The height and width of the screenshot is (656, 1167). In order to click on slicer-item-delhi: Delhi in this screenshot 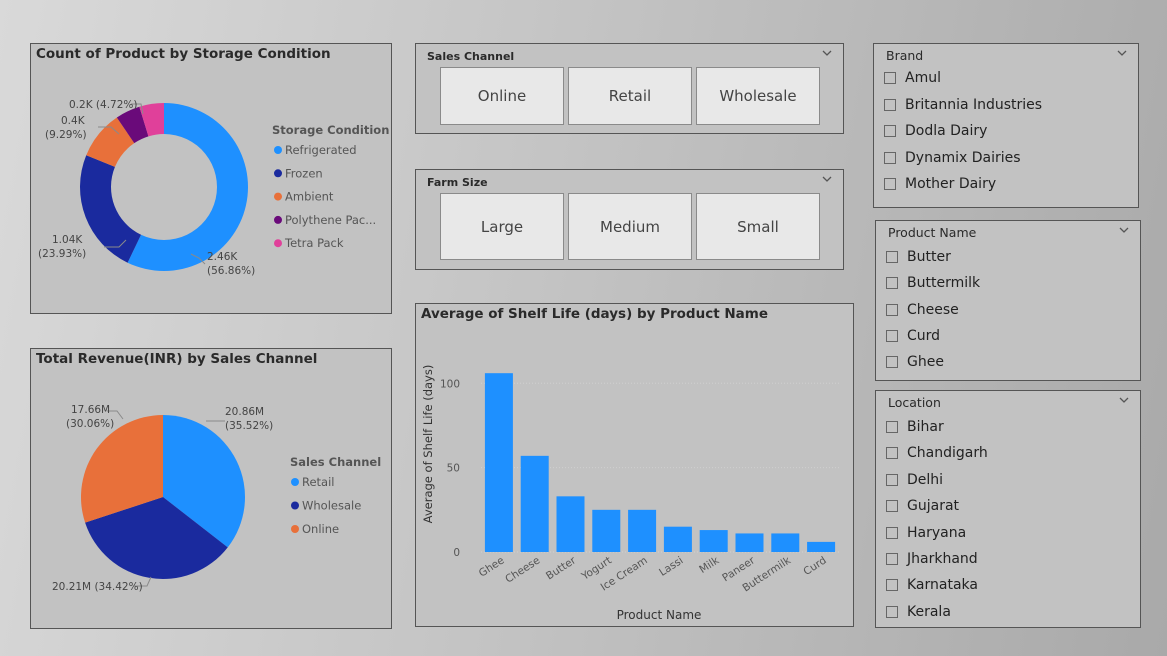, I will do `click(914, 480)`.